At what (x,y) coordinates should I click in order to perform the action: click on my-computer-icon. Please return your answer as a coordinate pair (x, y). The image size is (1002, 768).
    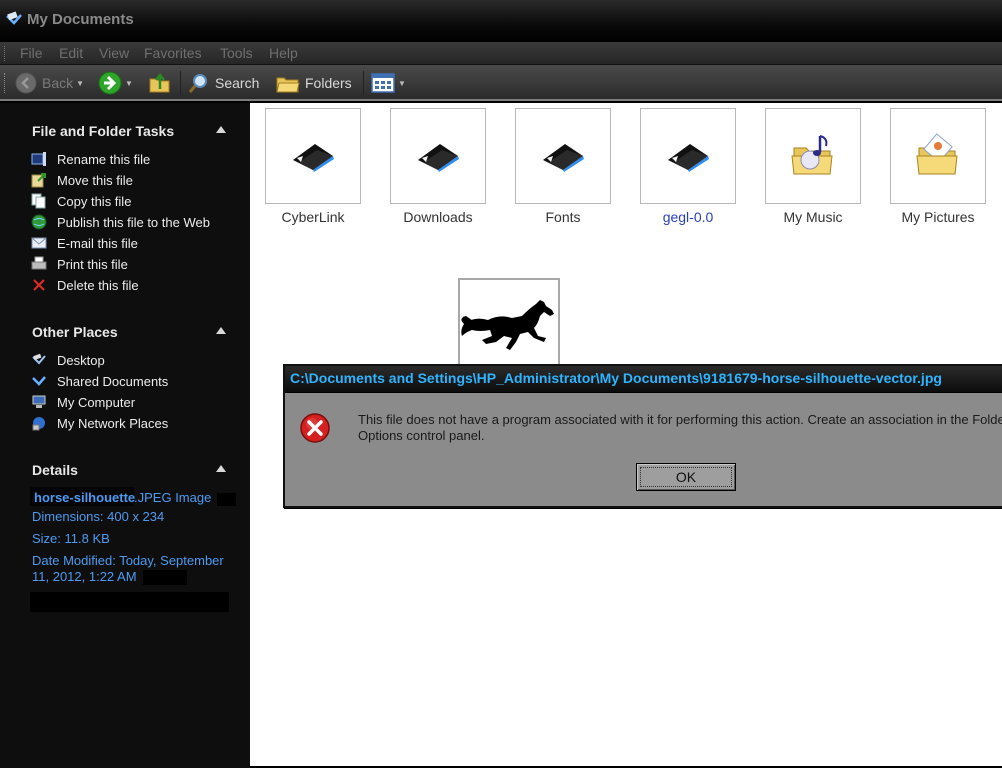
    Looking at the image, I should click on (39, 402).